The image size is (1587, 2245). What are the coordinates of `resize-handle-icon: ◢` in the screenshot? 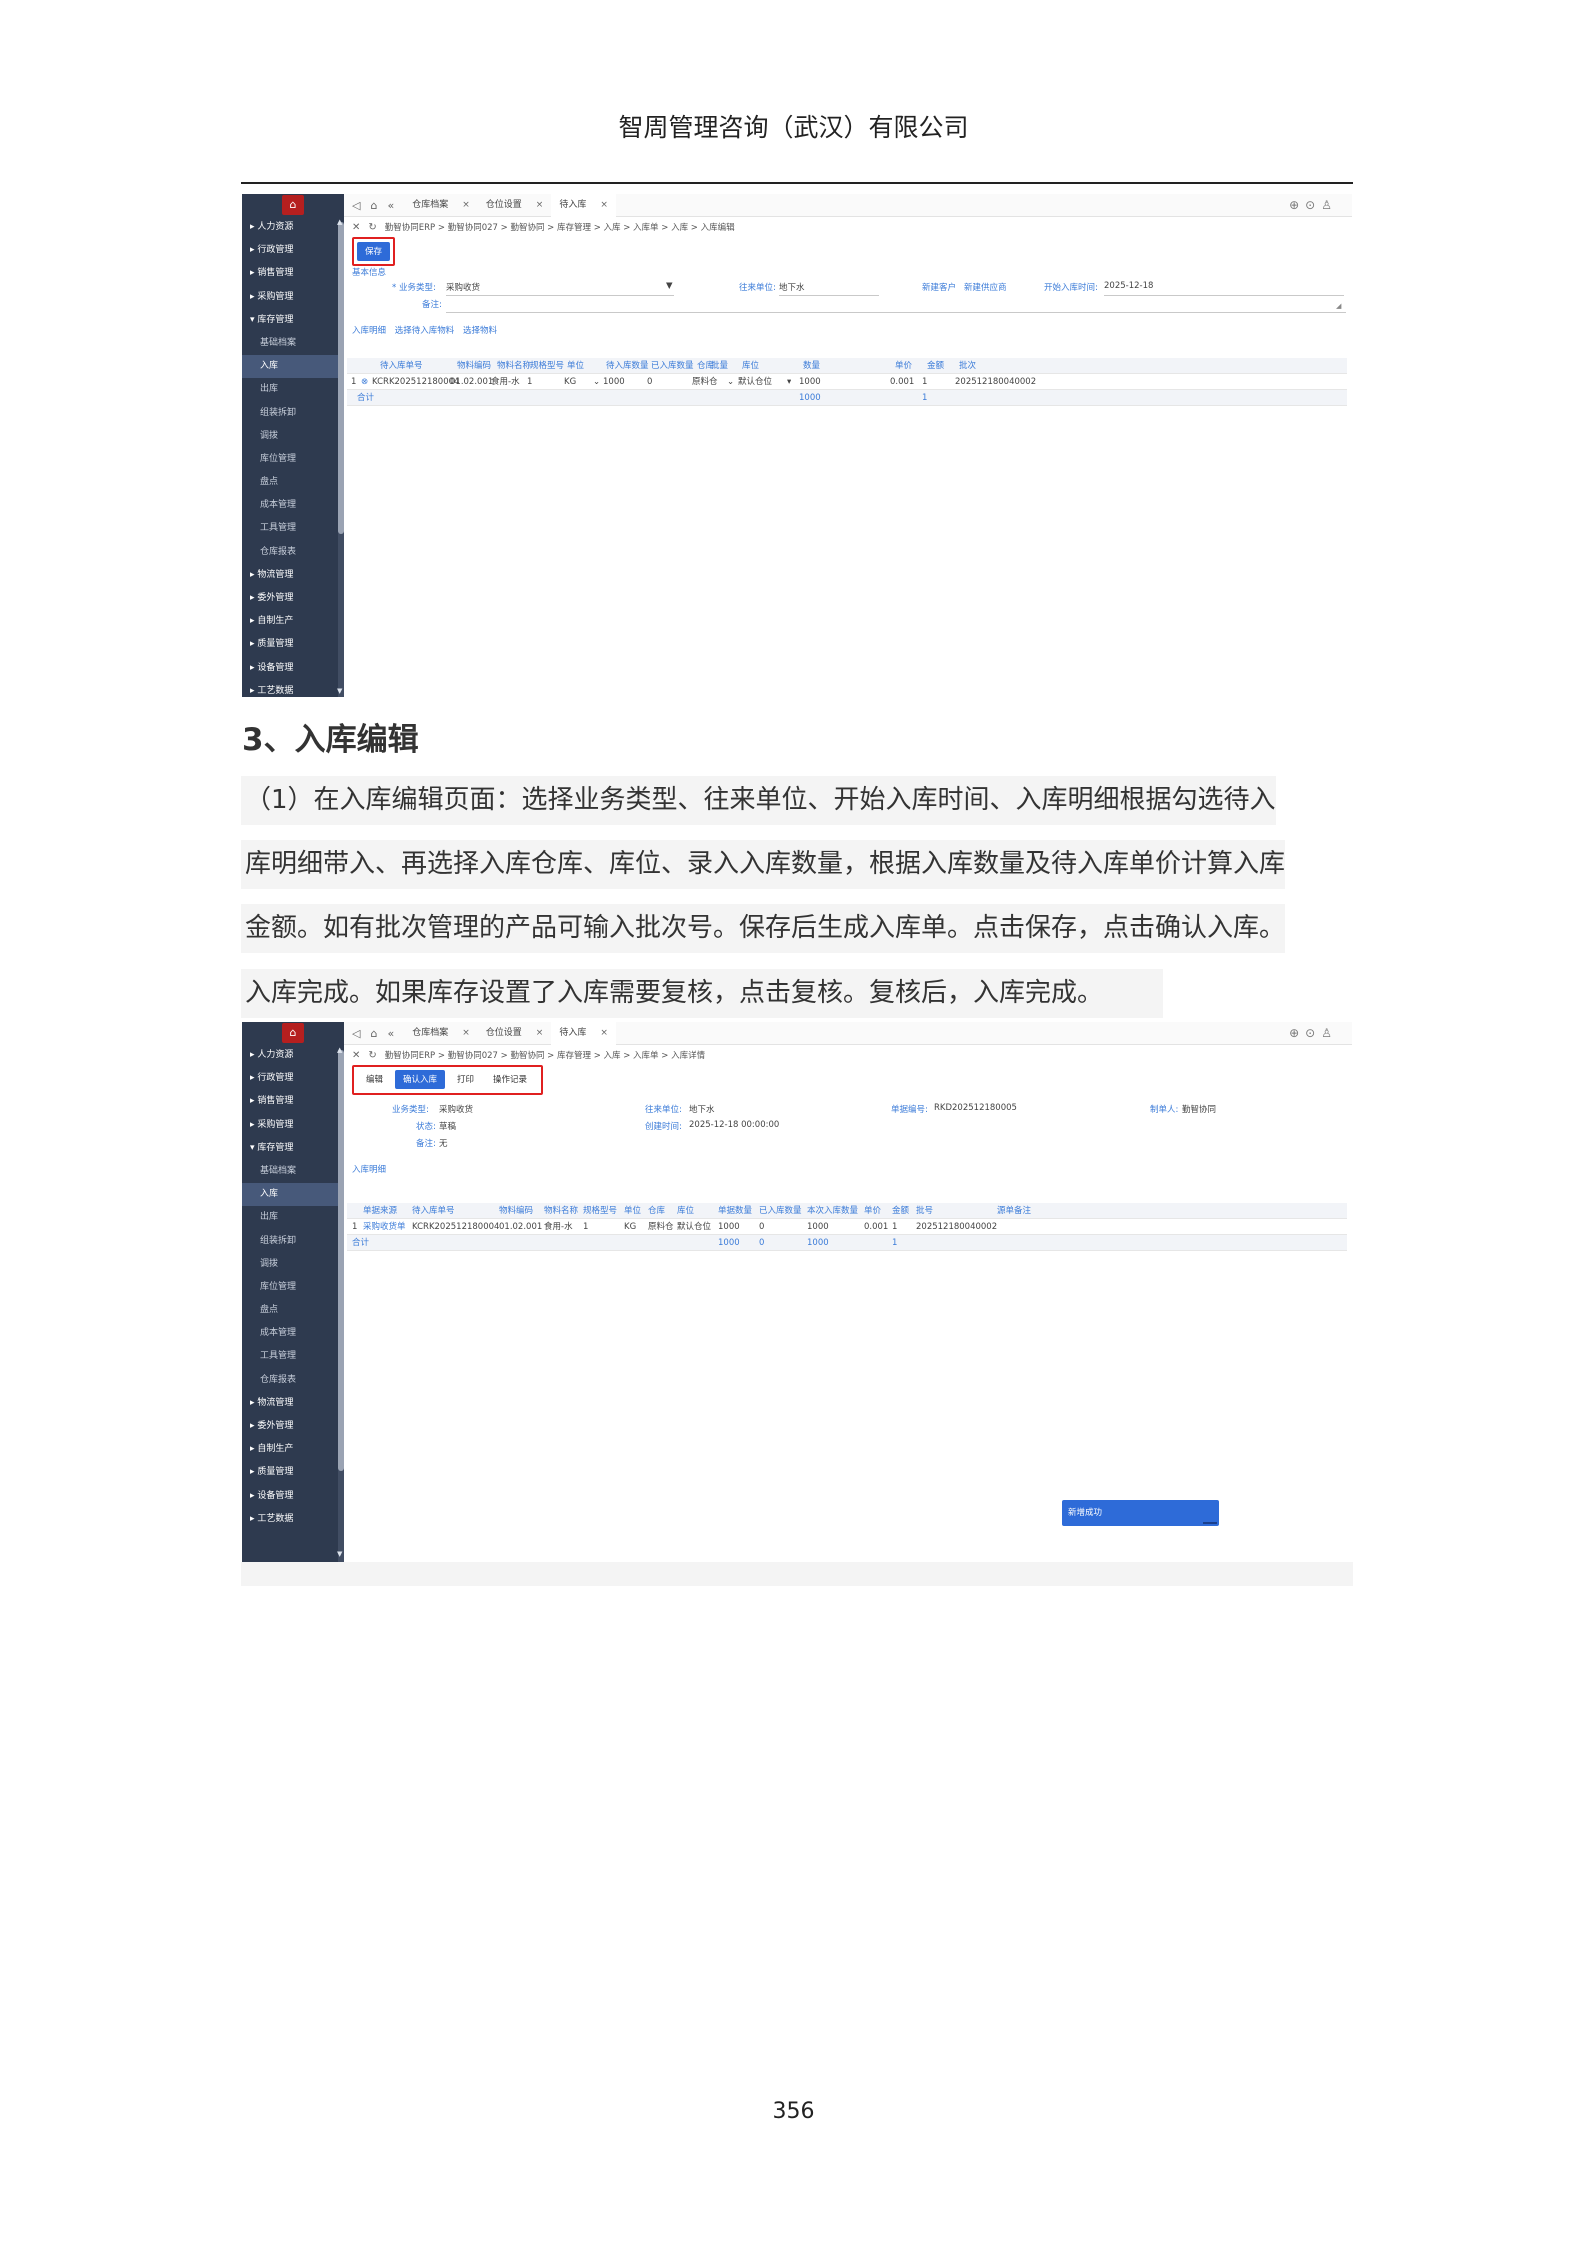 It's located at (1338, 306).